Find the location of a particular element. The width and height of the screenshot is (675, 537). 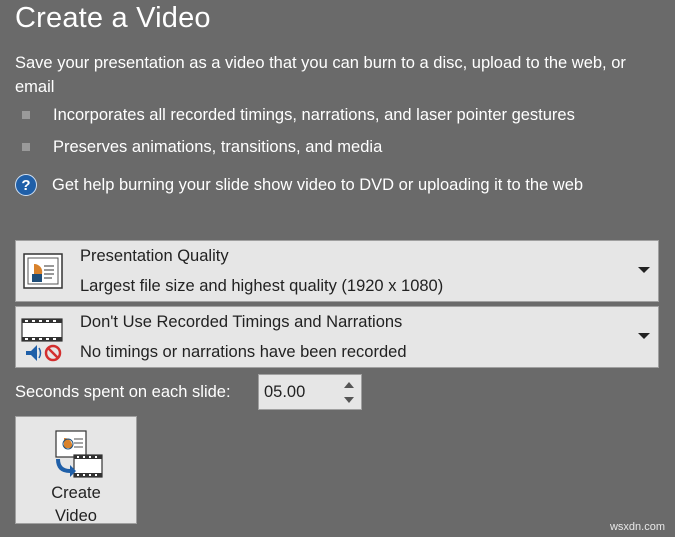

page-title: Create a Video is located at coordinates (113, 18).